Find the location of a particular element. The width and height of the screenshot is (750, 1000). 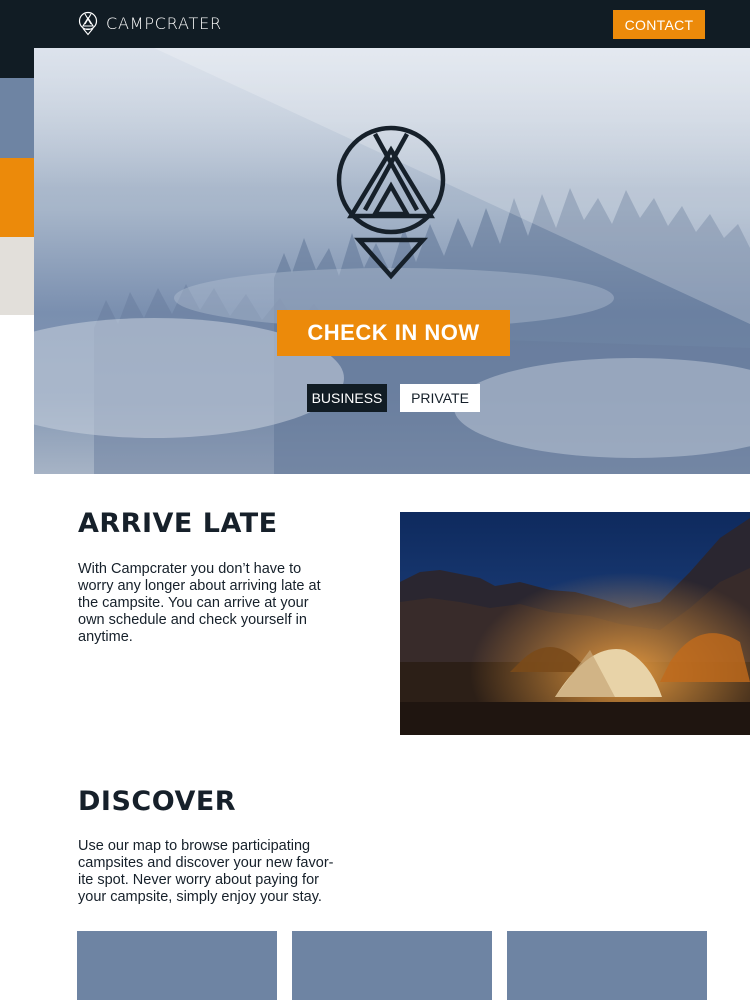

color-swatch-orange is located at coordinates (17, 197).